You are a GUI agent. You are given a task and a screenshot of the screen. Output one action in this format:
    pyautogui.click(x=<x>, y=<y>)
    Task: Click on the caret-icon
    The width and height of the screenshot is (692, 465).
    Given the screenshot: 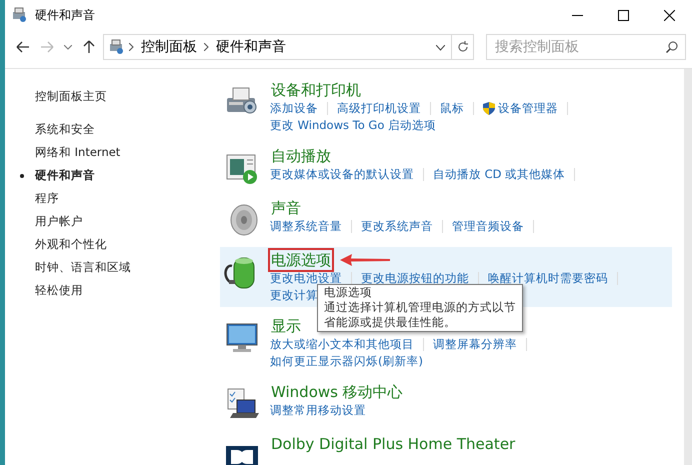 What is the action you would take?
    pyautogui.click(x=68, y=47)
    